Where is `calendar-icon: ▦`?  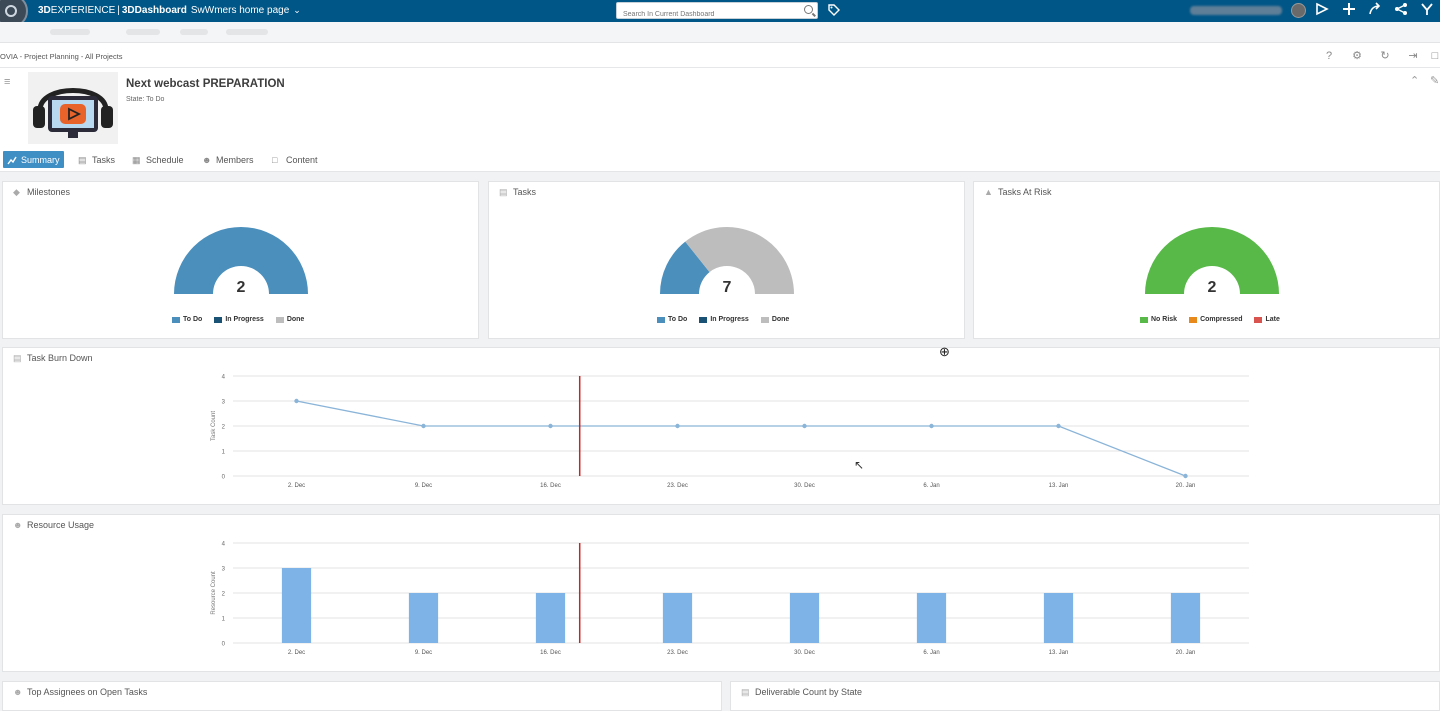 calendar-icon: ▦ is located at coordinates (136, 159).